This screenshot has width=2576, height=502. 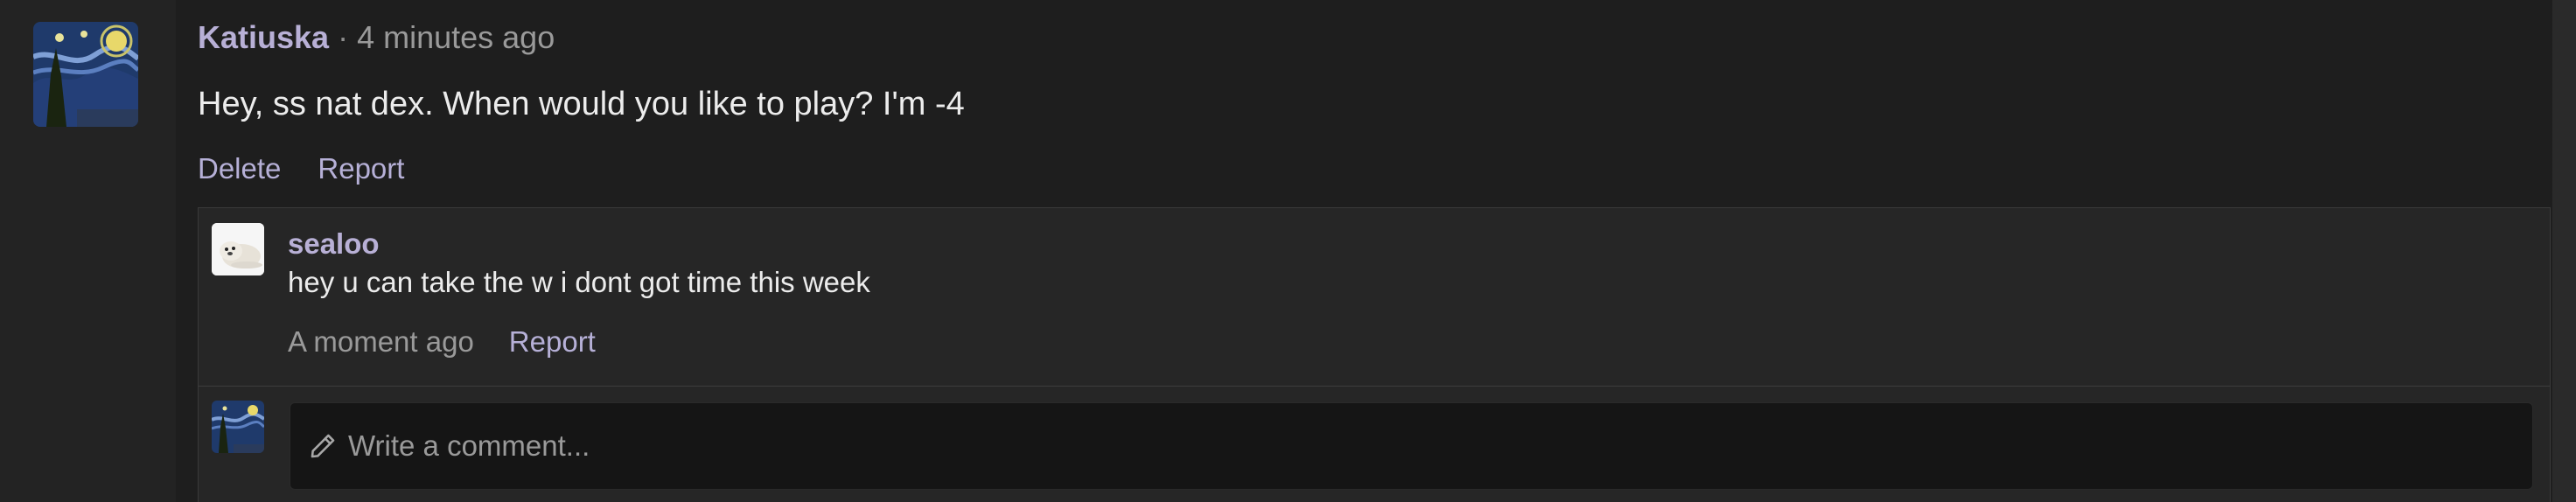 I want to click on post-actions: Delete Report, so click(x=1374, y=175).